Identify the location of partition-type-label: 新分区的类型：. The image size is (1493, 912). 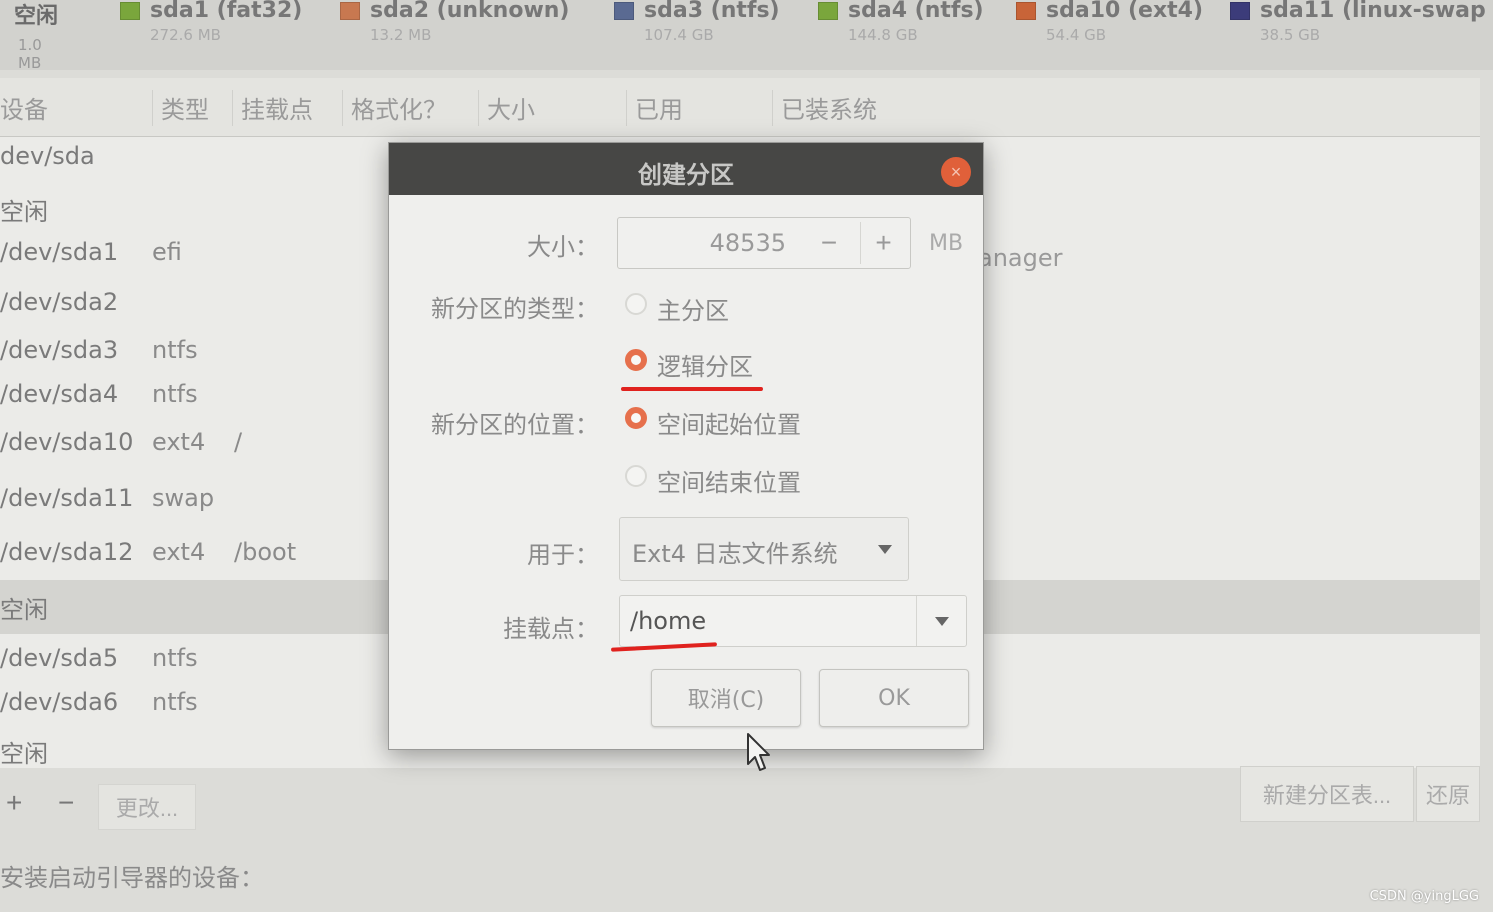
(515, 309).